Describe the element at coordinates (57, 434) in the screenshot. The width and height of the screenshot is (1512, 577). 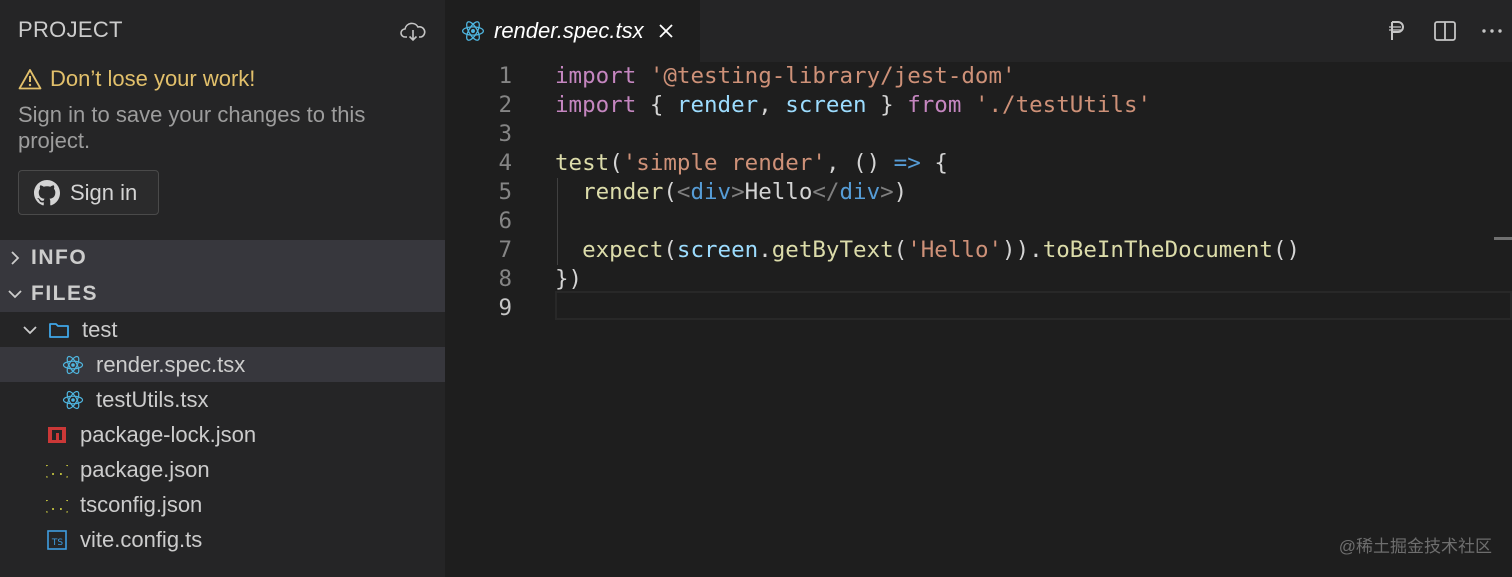
I see `npm-icon` at that location.